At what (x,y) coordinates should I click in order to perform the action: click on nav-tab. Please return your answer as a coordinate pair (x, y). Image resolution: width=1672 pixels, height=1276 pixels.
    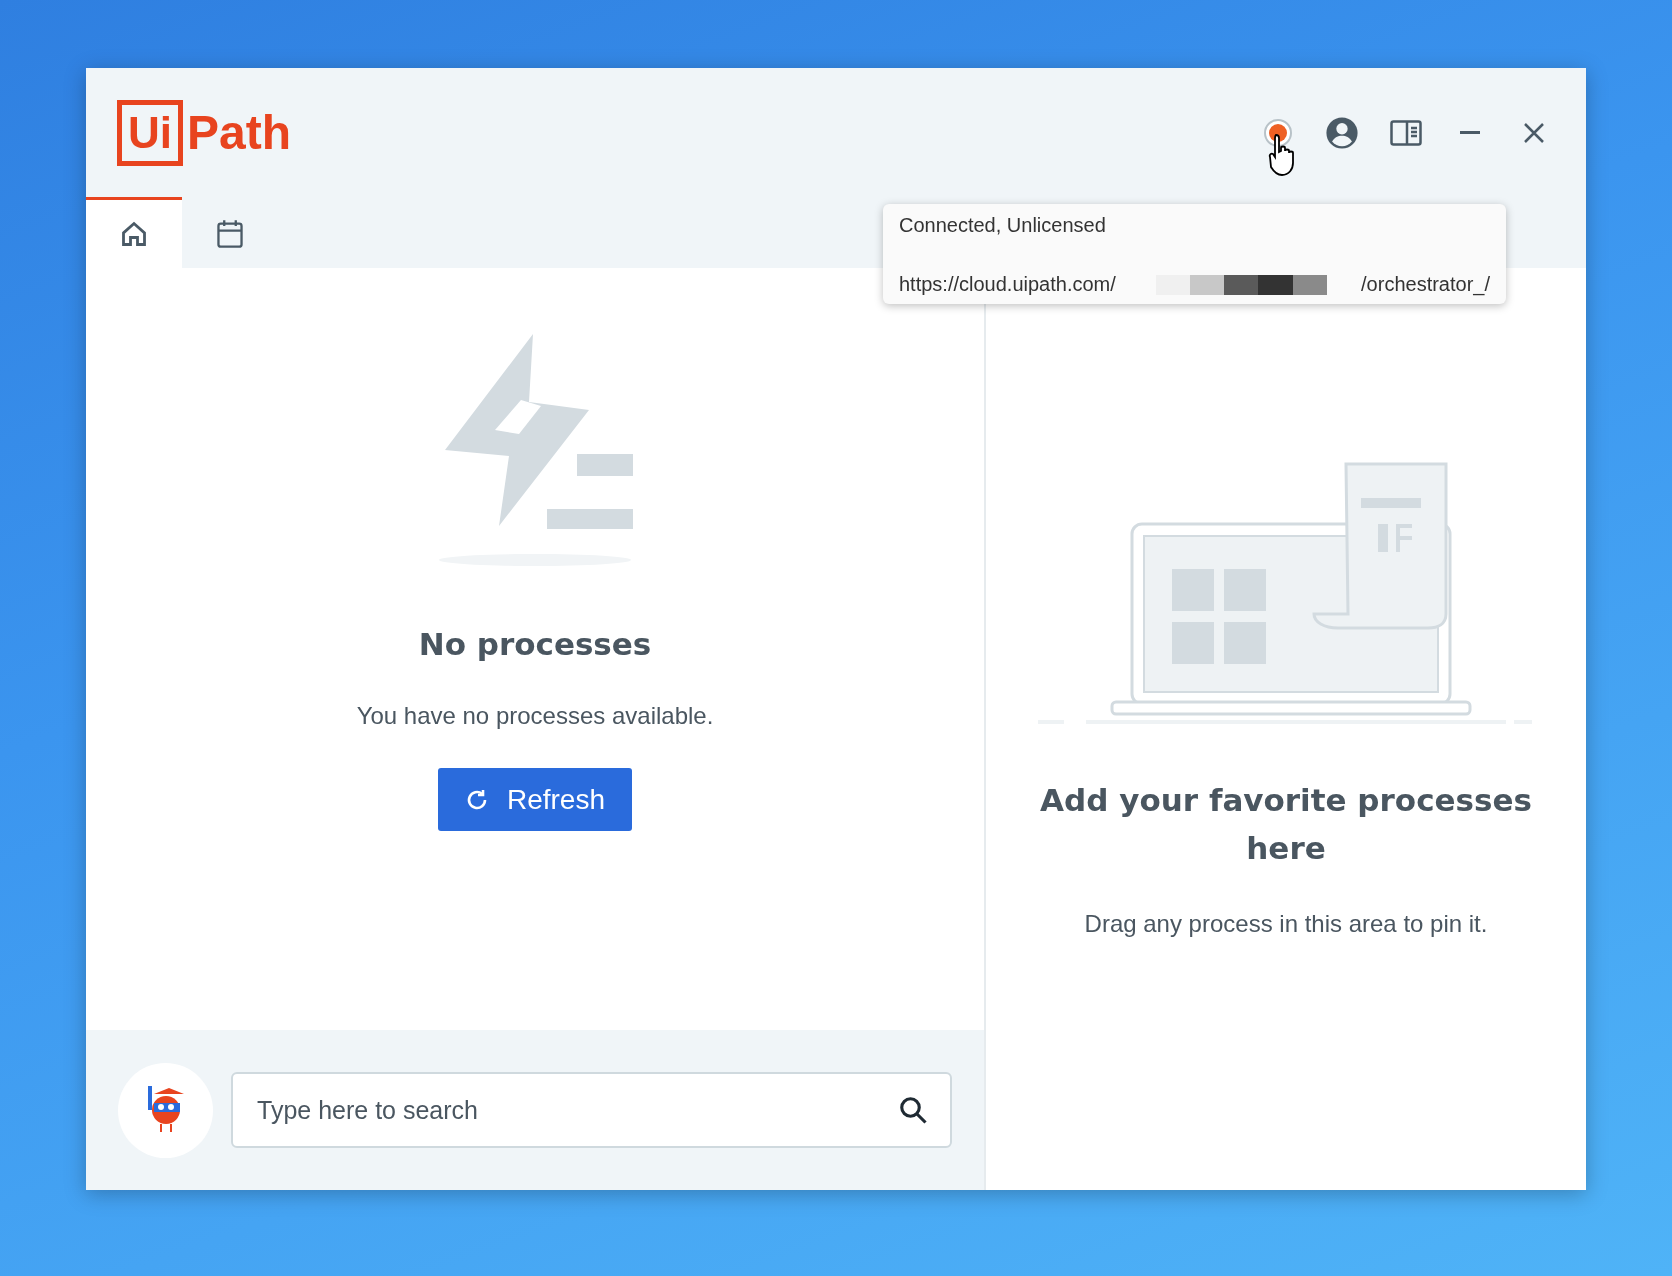
    Looking at the image, I should click on (134, 232).